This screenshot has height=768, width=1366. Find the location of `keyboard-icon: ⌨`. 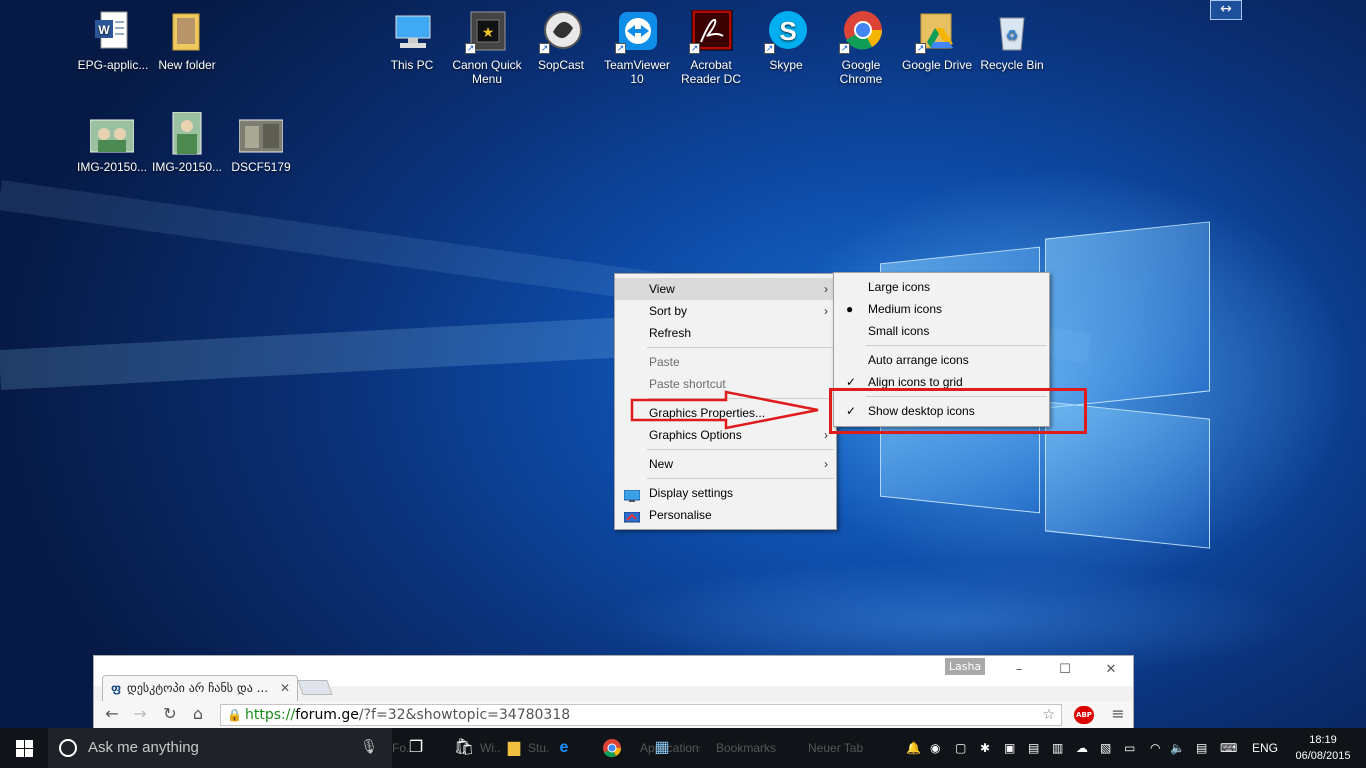

keyboard-icon: ⌨ is located at coordinates (1228, 748).